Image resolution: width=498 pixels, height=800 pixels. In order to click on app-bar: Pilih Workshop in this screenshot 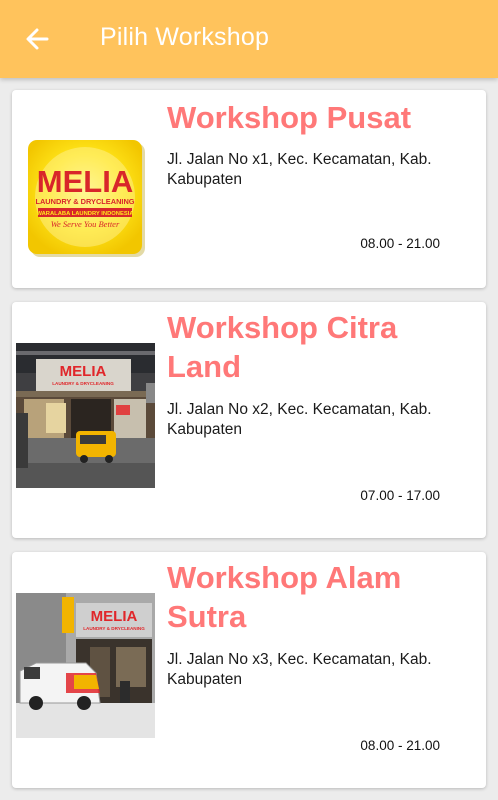, I will do `click(249, 39)`.